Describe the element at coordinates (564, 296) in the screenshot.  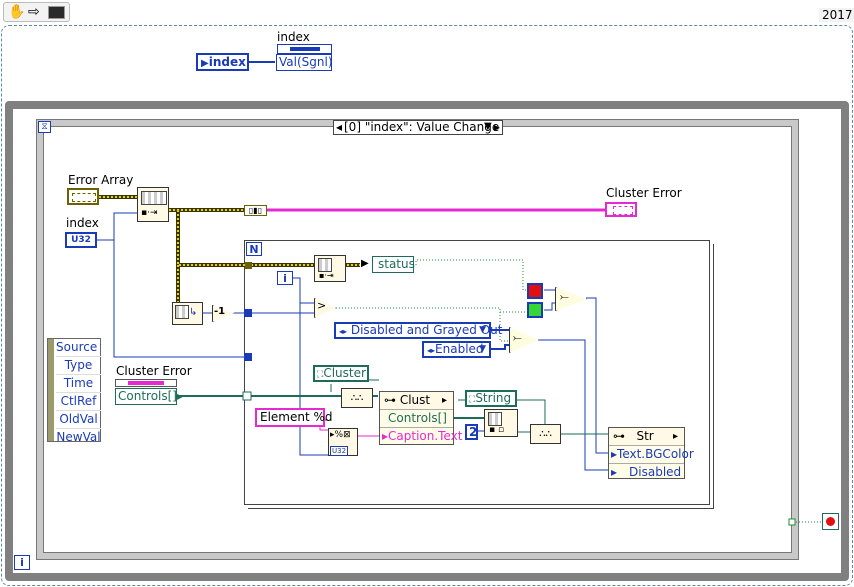
I see `select-color-icon: ⤚` at that location.